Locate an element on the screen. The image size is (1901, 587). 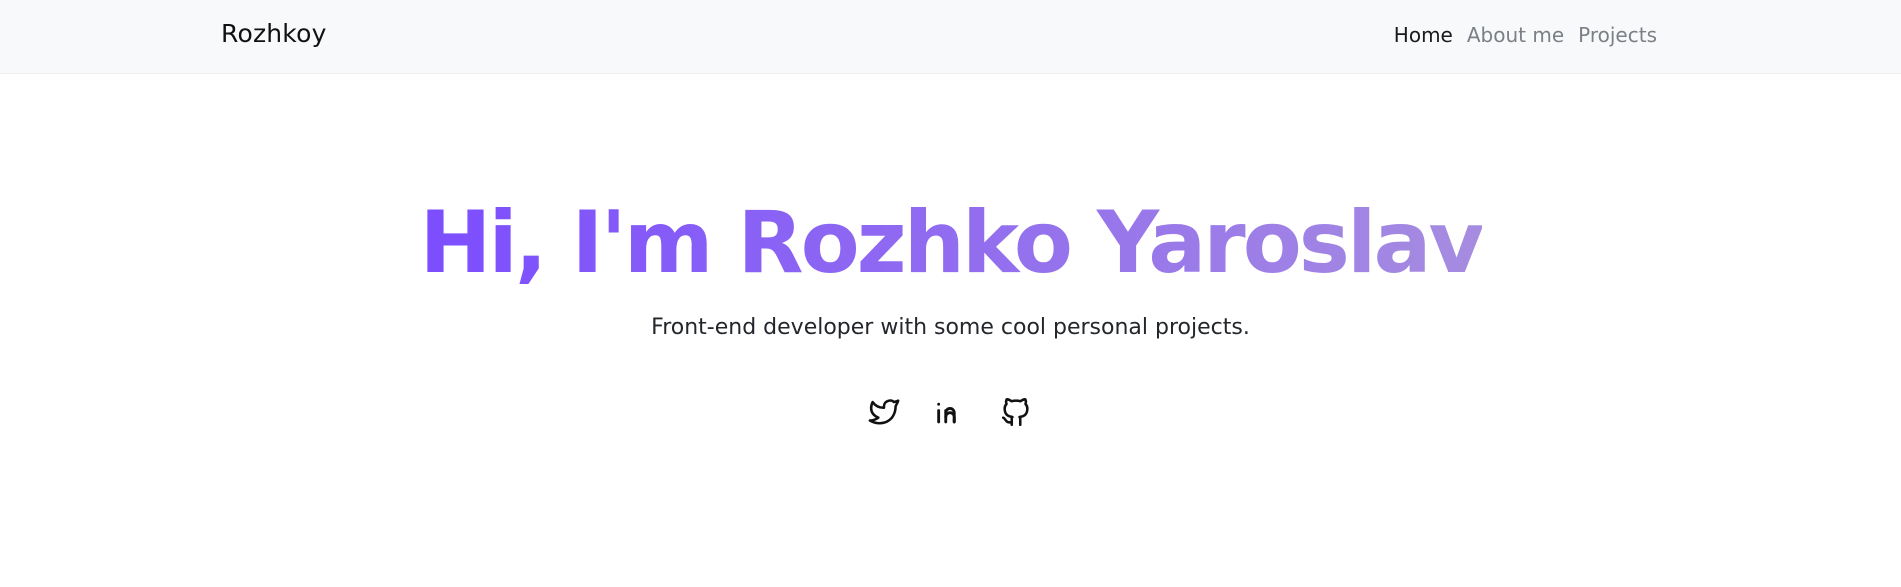
github-icon is located at coordinates (1015, 412).